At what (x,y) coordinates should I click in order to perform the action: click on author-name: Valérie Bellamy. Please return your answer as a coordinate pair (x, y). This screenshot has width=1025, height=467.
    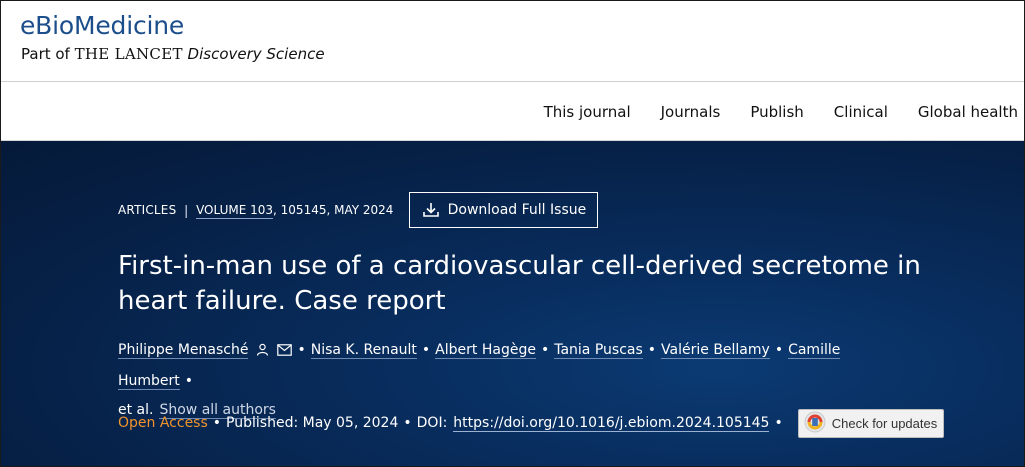
    Looking at the image, I should click on (715, 350).